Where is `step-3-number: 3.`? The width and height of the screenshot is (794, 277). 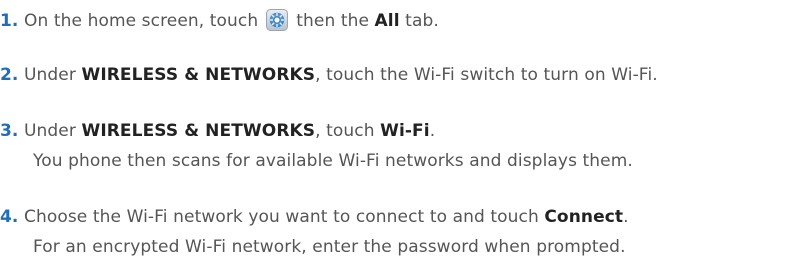 step-3-number: 3. is located at coordinates (9, 131).